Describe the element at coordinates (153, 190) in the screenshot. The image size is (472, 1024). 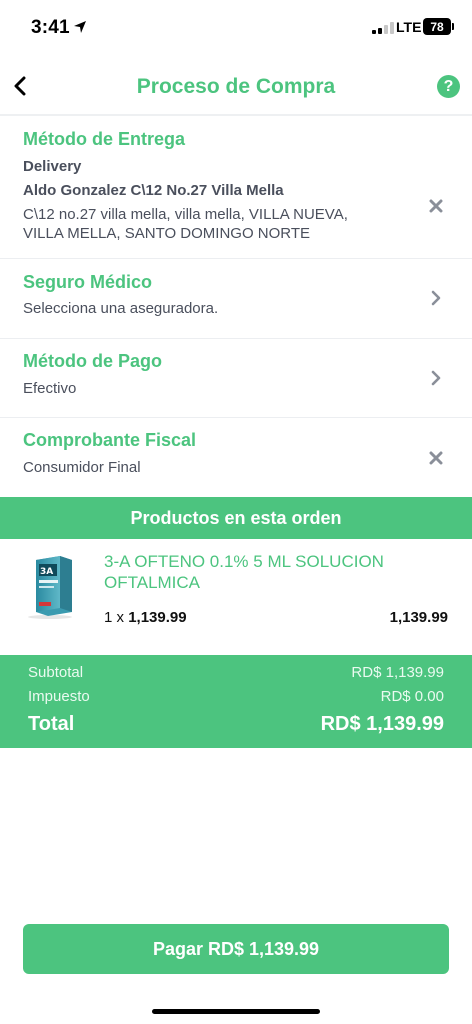
I see `delivery-recipient: Aldo Gonzalez C\12 No.27 Villa Mella` at that location.